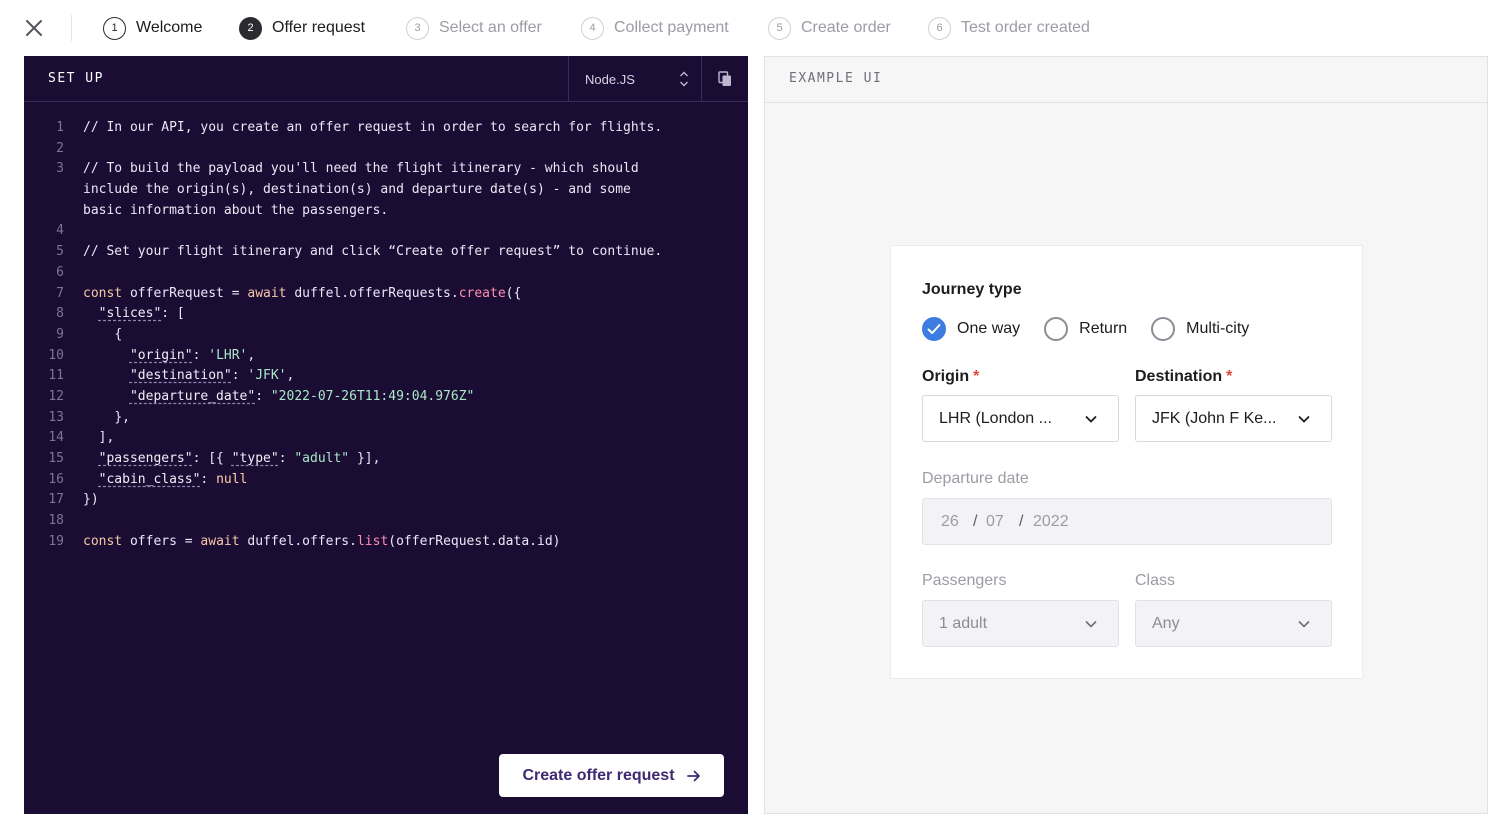  Describe the element at coordinates (56, 417) in the screenshot. I see `line-number: 13` at that location.